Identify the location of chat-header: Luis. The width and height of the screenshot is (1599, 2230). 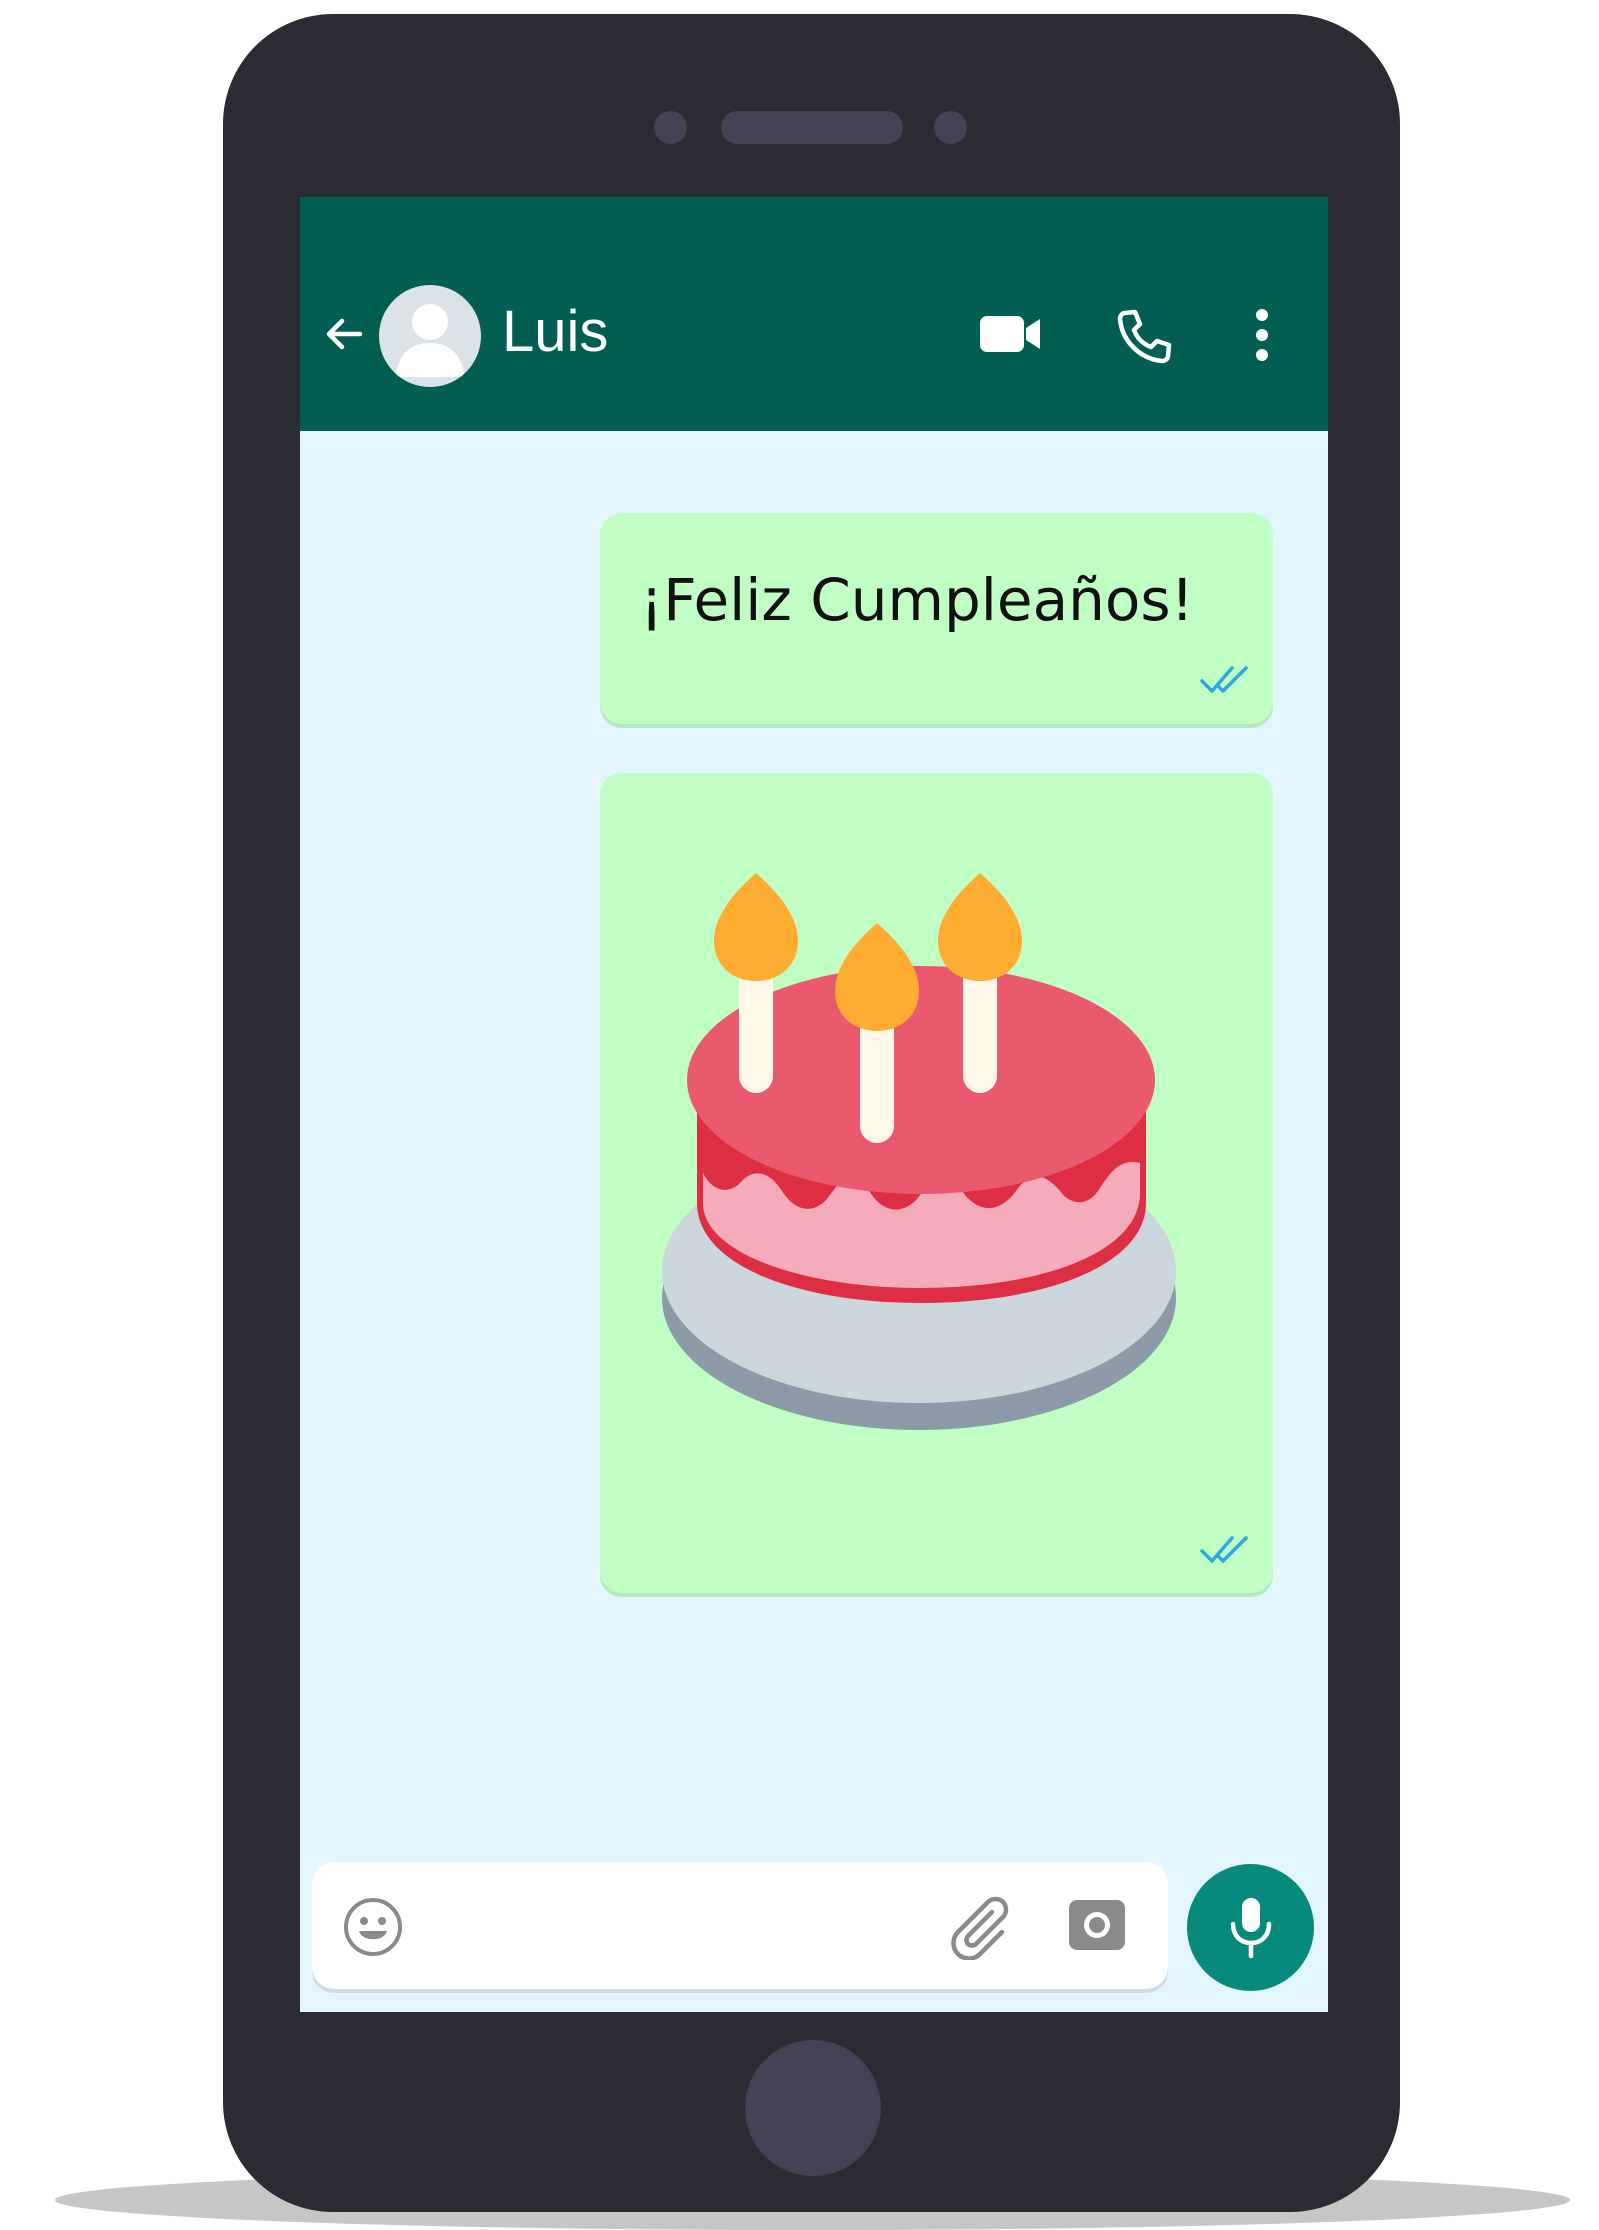
(814, 314).